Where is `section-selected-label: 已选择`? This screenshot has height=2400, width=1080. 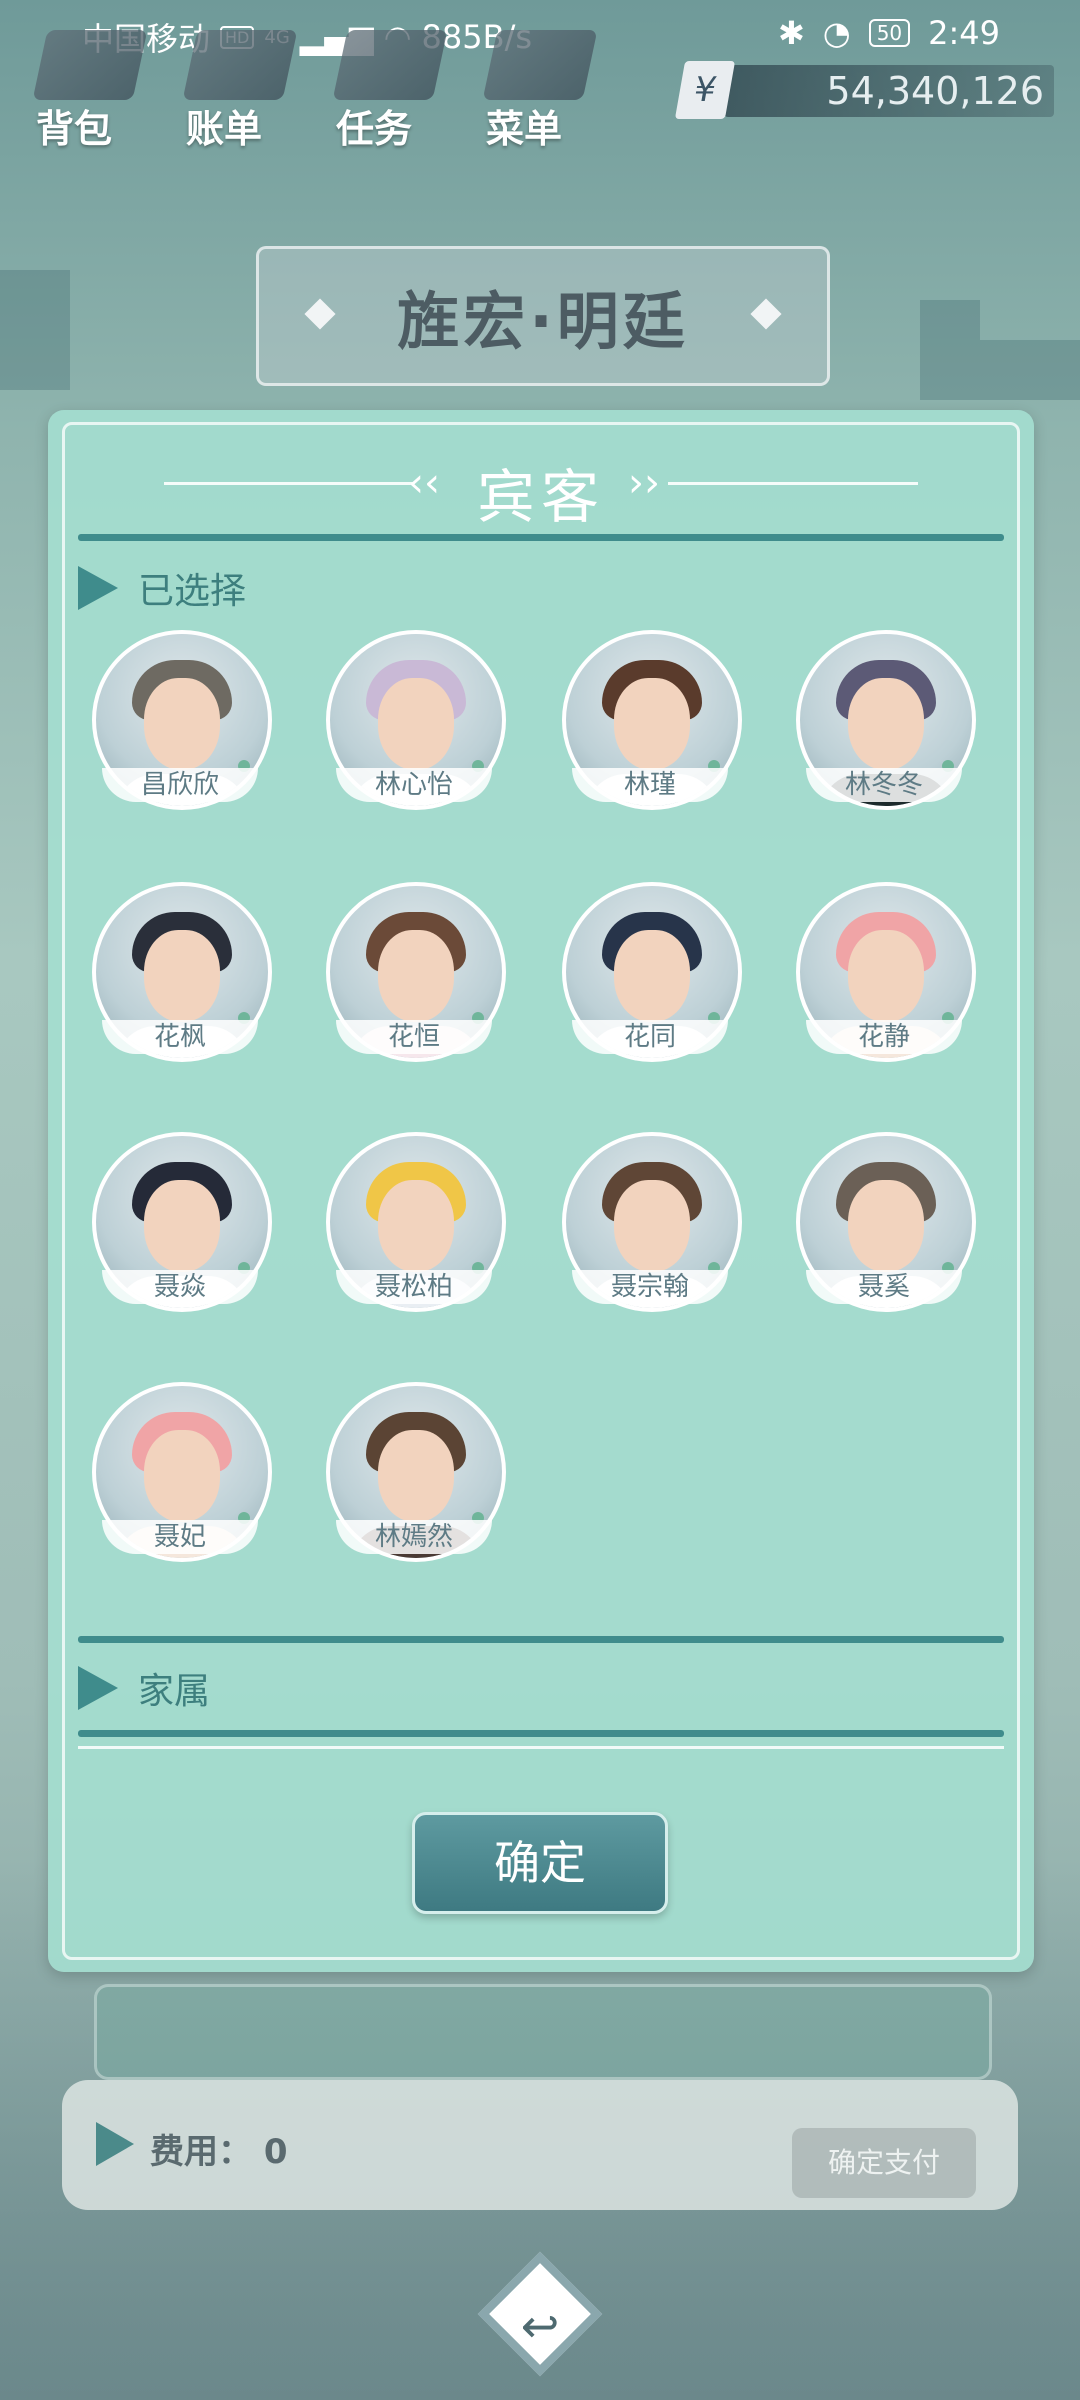 section-selected-label: 已选择 is located at coordinates (192, 591).